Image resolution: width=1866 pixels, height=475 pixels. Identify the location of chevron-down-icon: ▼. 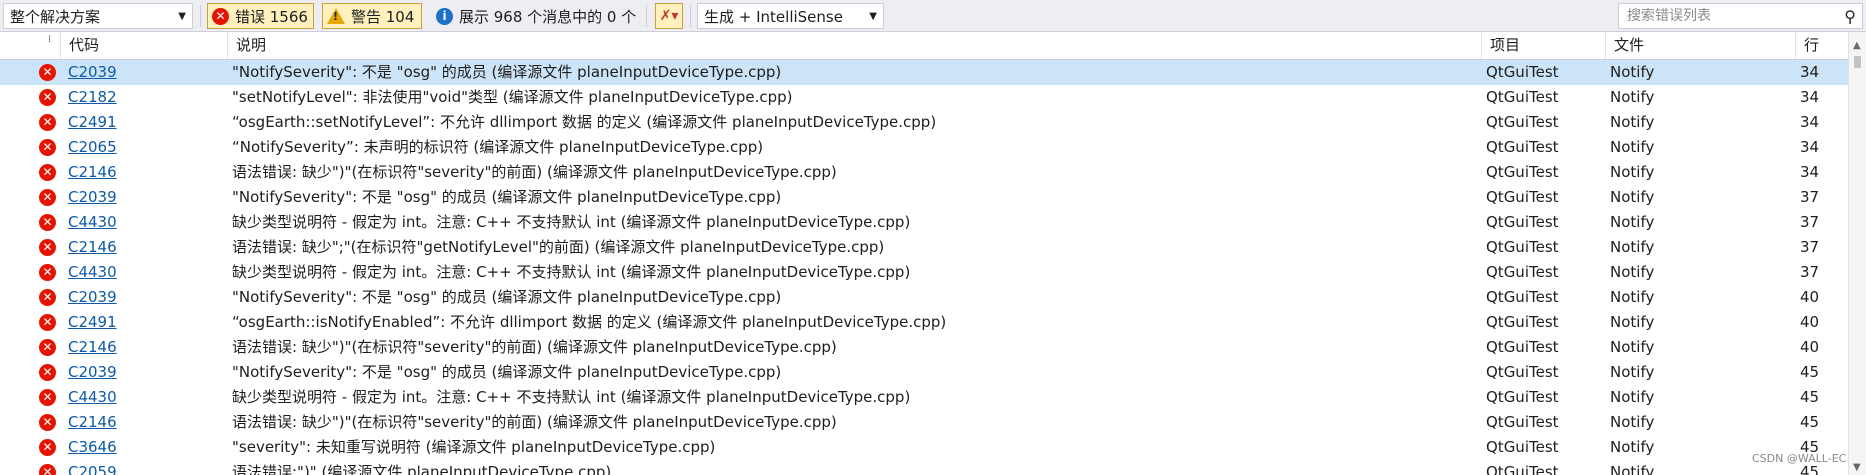
(182, 16).